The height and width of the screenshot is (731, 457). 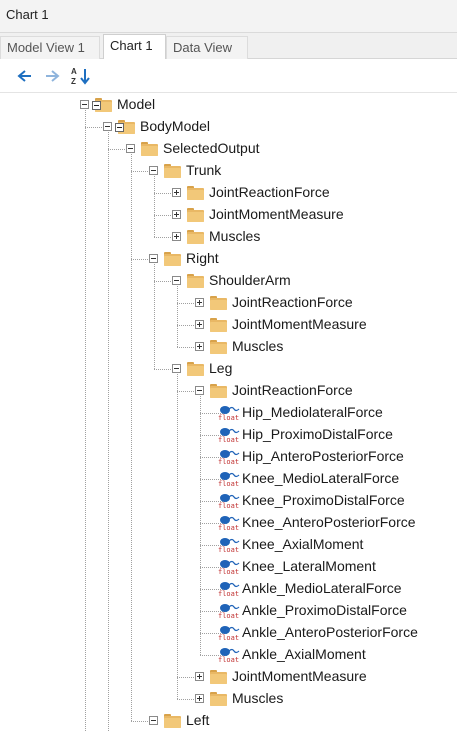 I want to click on tree-item-knee-lateral-moment: float Knee_LateralMoment, so click(x=228, y=567).